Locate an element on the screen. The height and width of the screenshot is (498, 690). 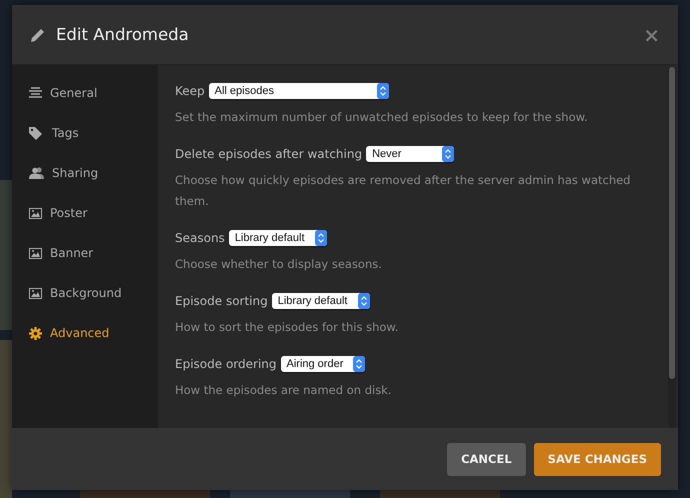
setting-description: Choose how quickly episodes are removed after the server admin has watched them. is located at coordinates (403, 191).